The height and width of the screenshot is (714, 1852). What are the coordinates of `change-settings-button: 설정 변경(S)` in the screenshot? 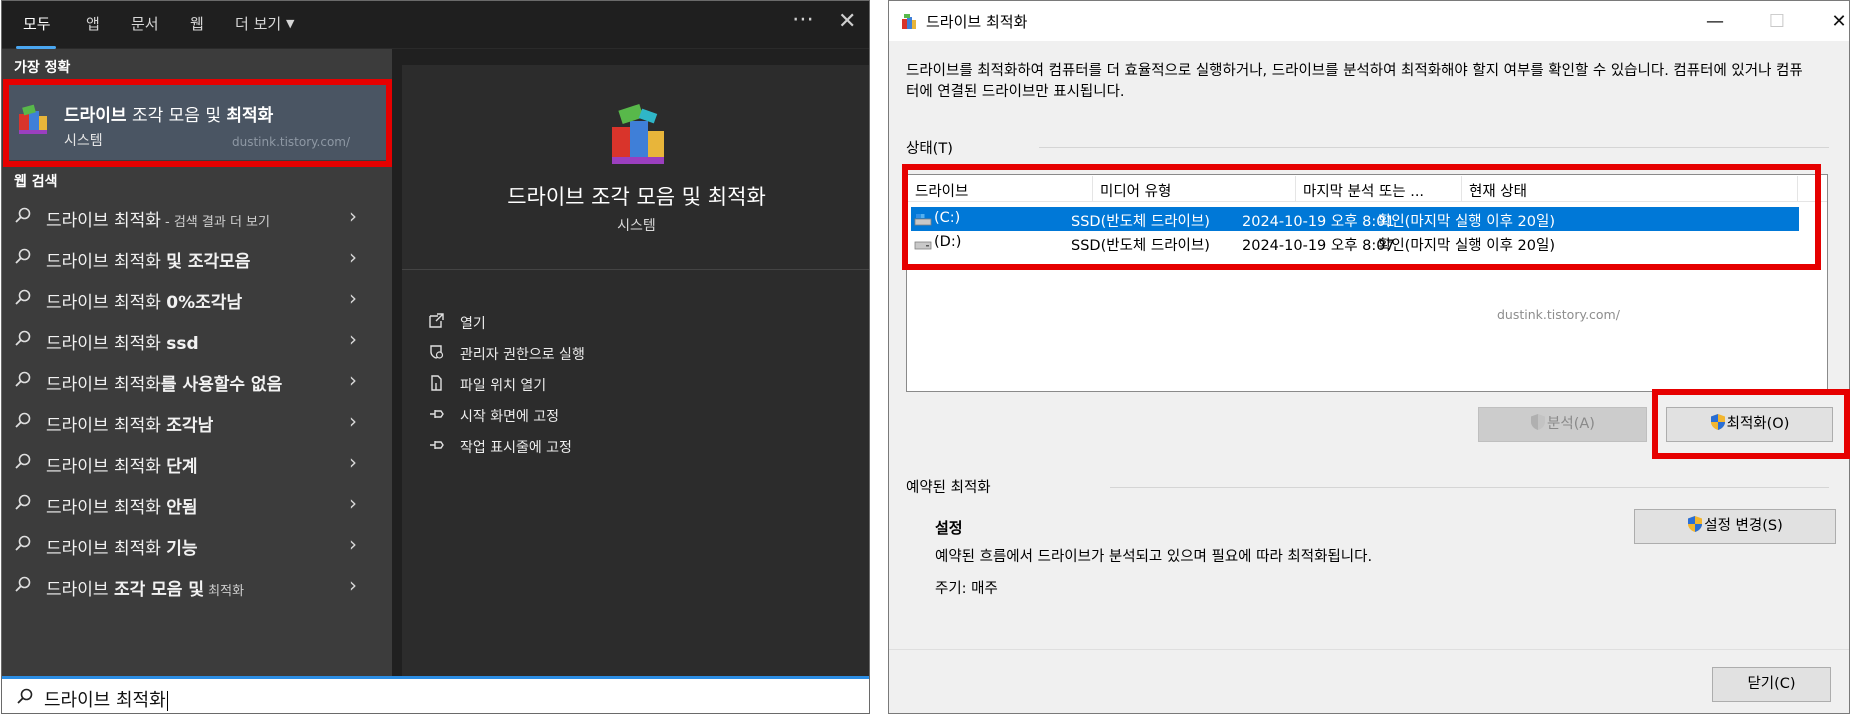 It's located at (1735, 526).